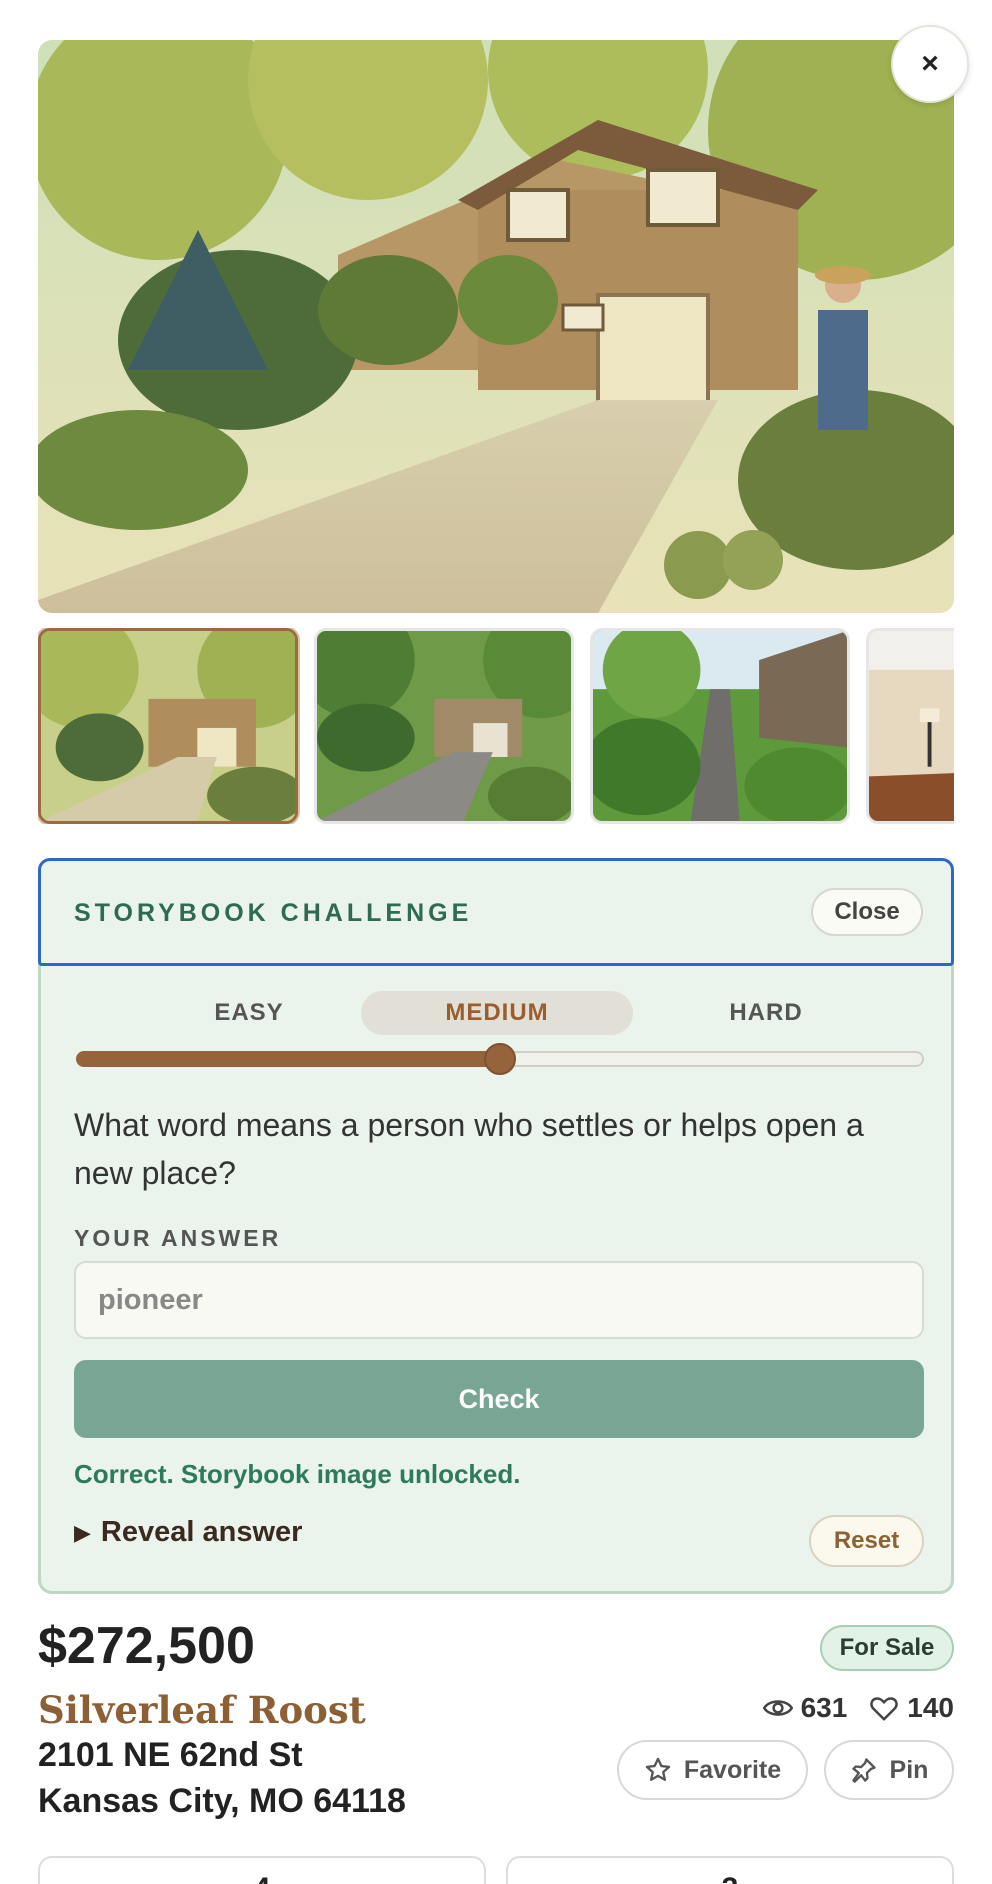  Describe the element at coordinates (146, 1646) in the screenshot. I see `listing-price: $272,500` at that location.